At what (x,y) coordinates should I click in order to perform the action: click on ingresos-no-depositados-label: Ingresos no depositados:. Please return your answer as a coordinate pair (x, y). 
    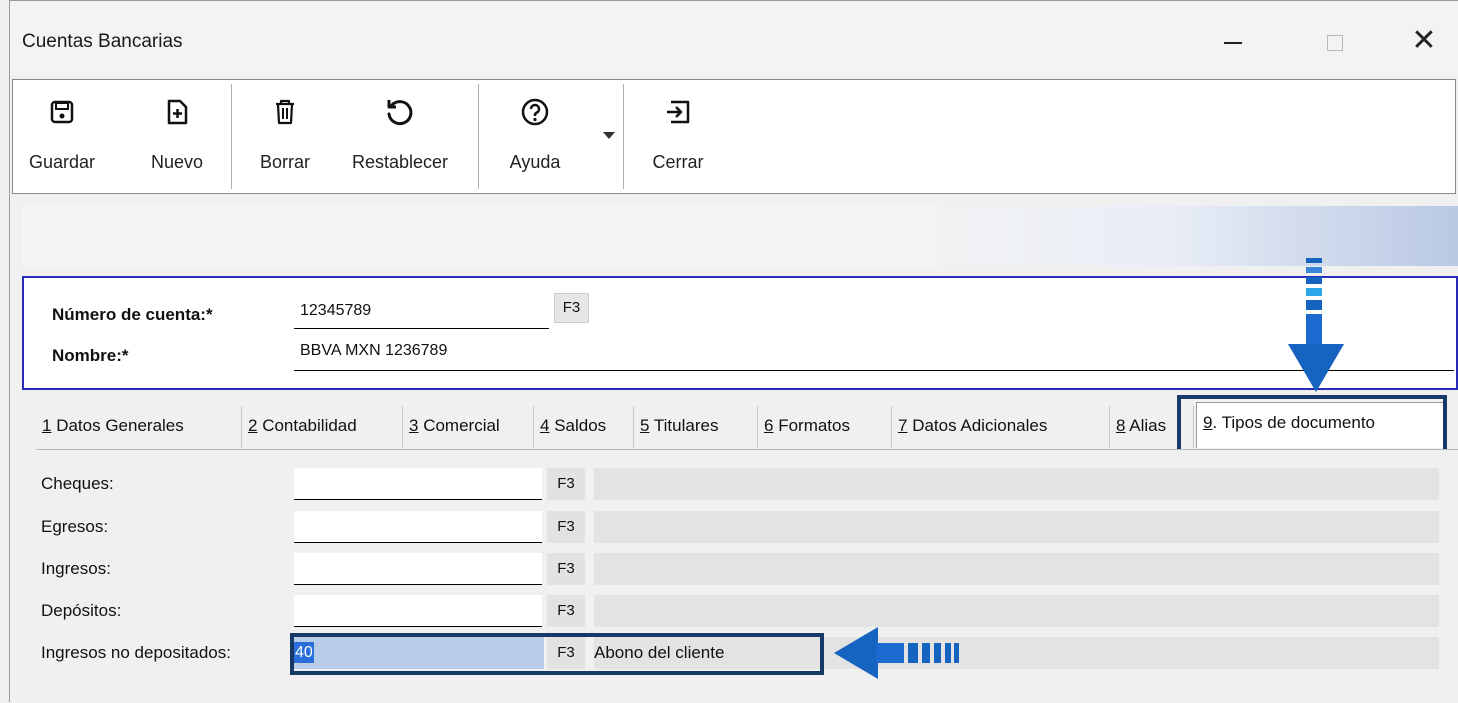
    Looking at the image, I should click on (136, 652).